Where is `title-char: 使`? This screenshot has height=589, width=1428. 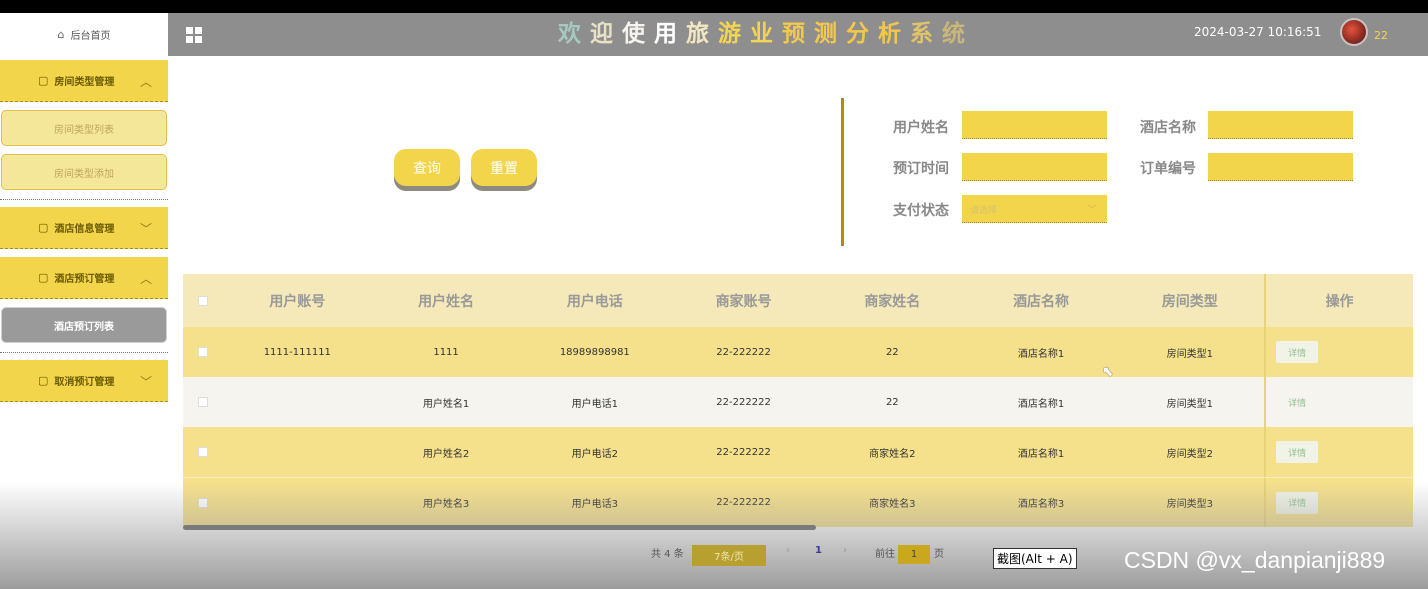 title-char: 使 is located at coordinates (638, 34).